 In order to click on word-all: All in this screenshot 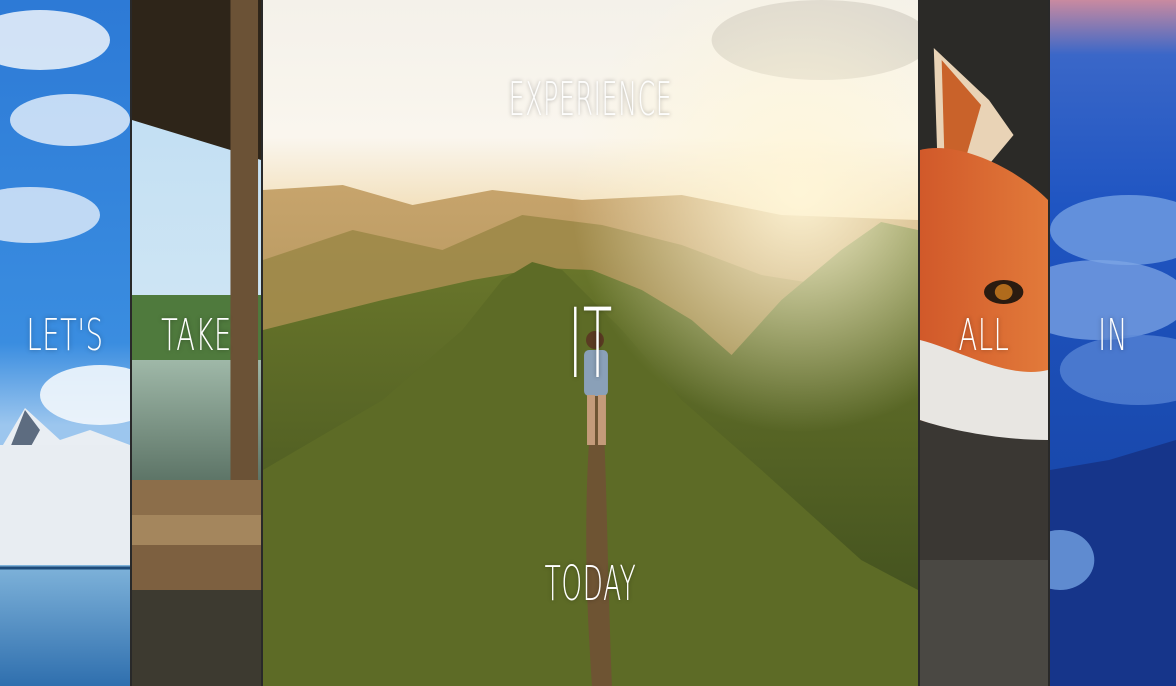, I will do `click(984, 335)`.